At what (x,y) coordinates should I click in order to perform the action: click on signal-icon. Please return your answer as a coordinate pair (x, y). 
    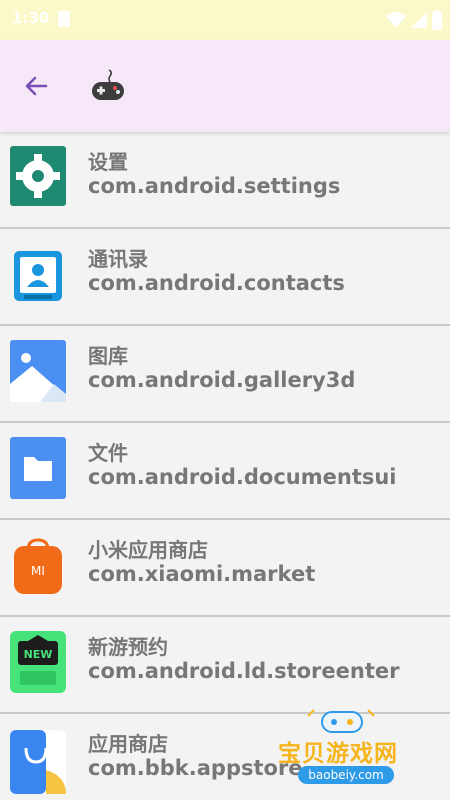
    Looking at the image, I should click on (418, 19).